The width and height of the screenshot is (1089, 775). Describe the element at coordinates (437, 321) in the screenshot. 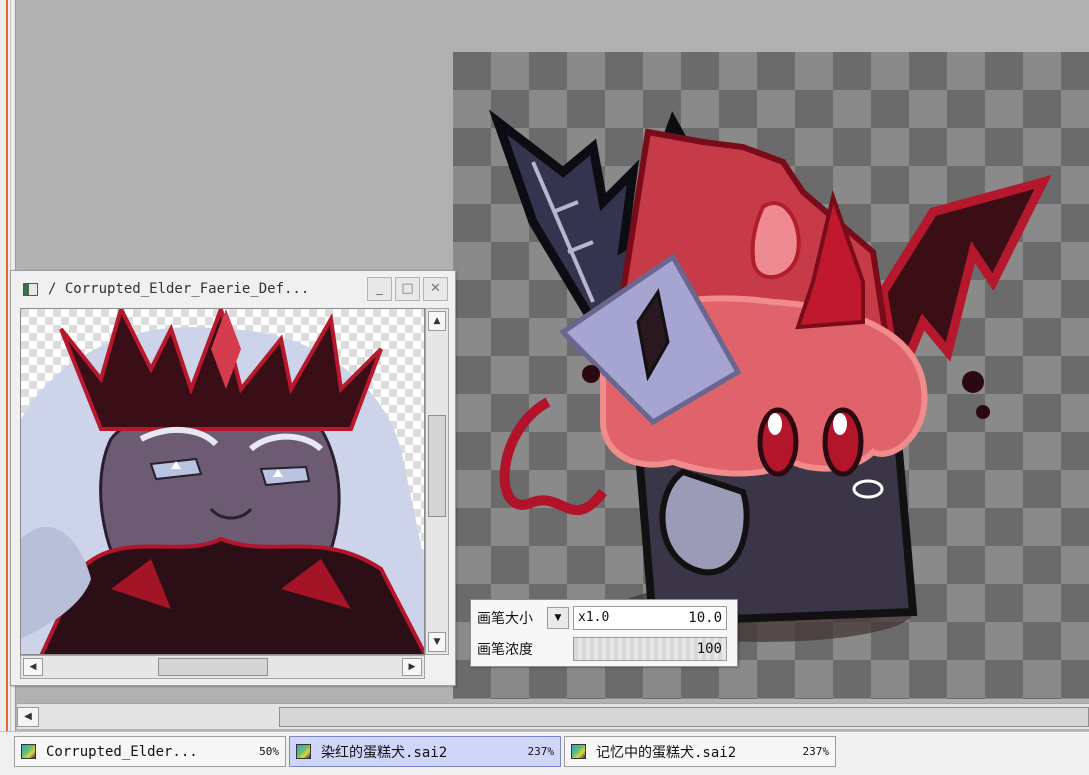

I see `scroll-up-button: ▲` at that location.